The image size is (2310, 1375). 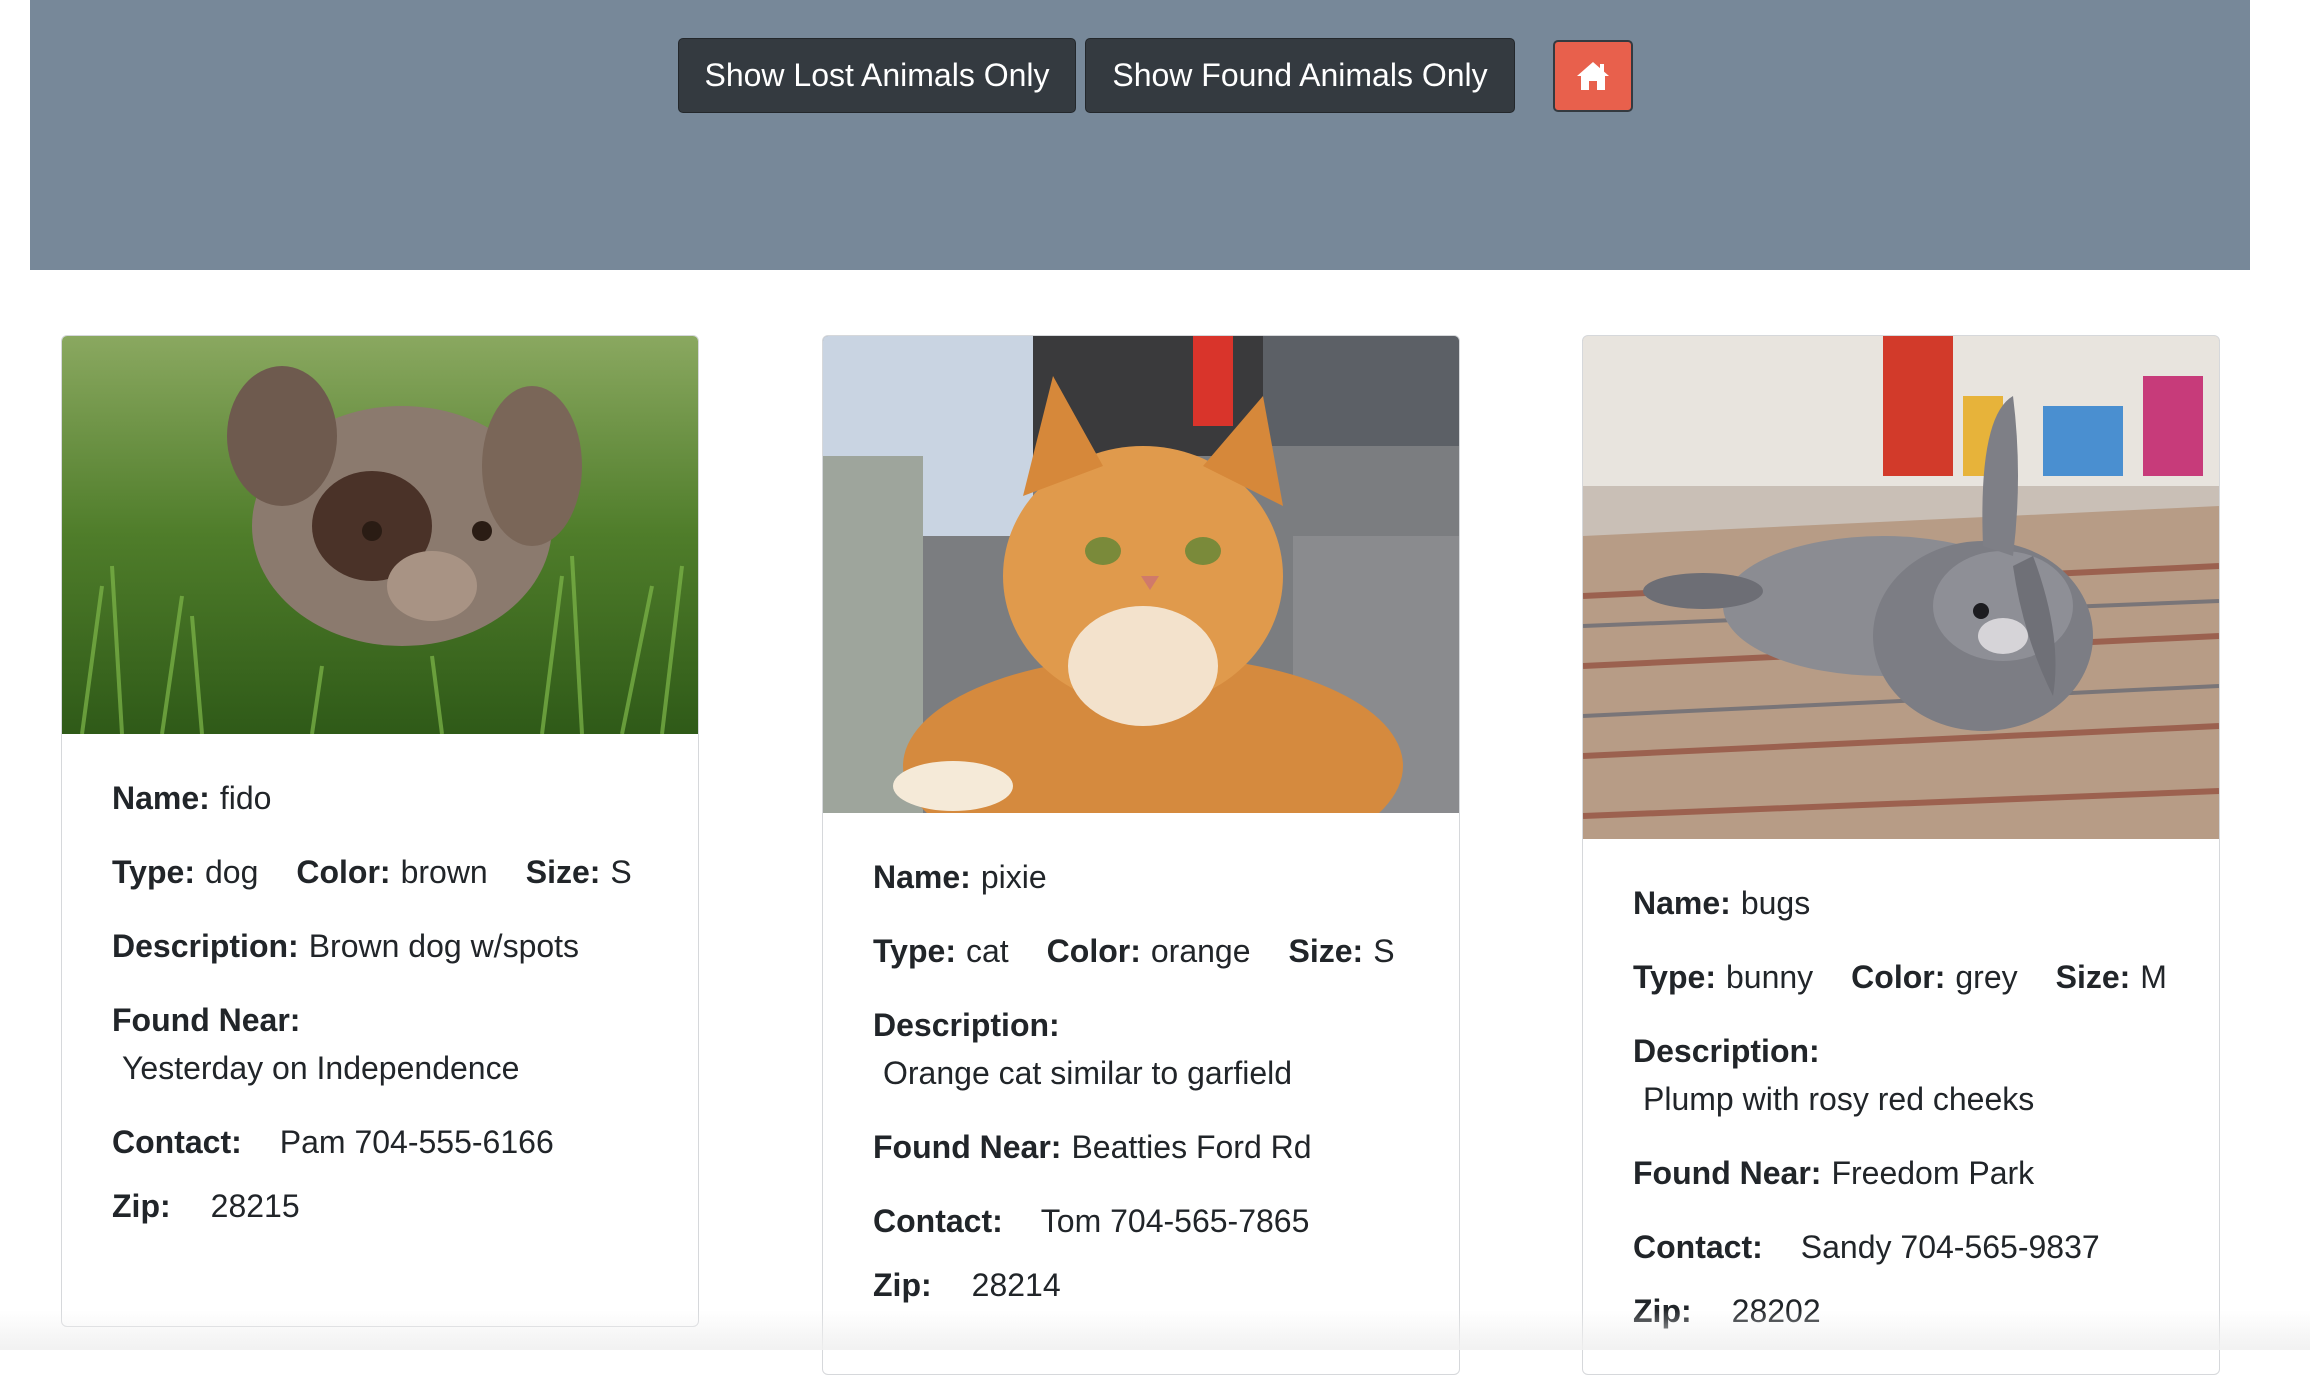 What do you see at coordinates (1901, 1311) in the screenshot?
I see `zip-row: Zip:28202` at bounding box center [1901, 1311].